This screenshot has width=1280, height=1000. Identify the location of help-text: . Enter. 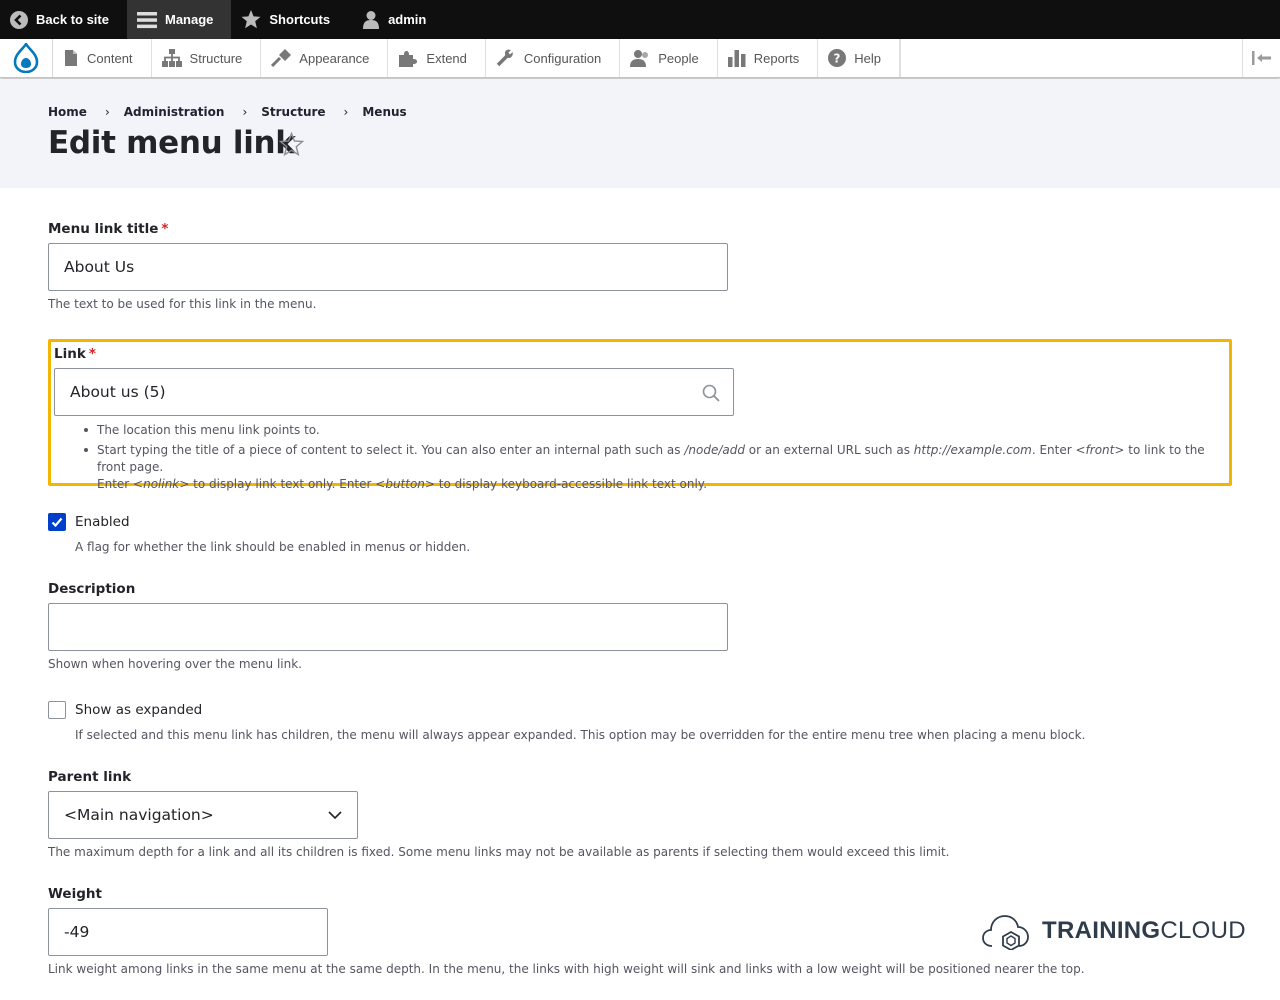
(1053, 450).